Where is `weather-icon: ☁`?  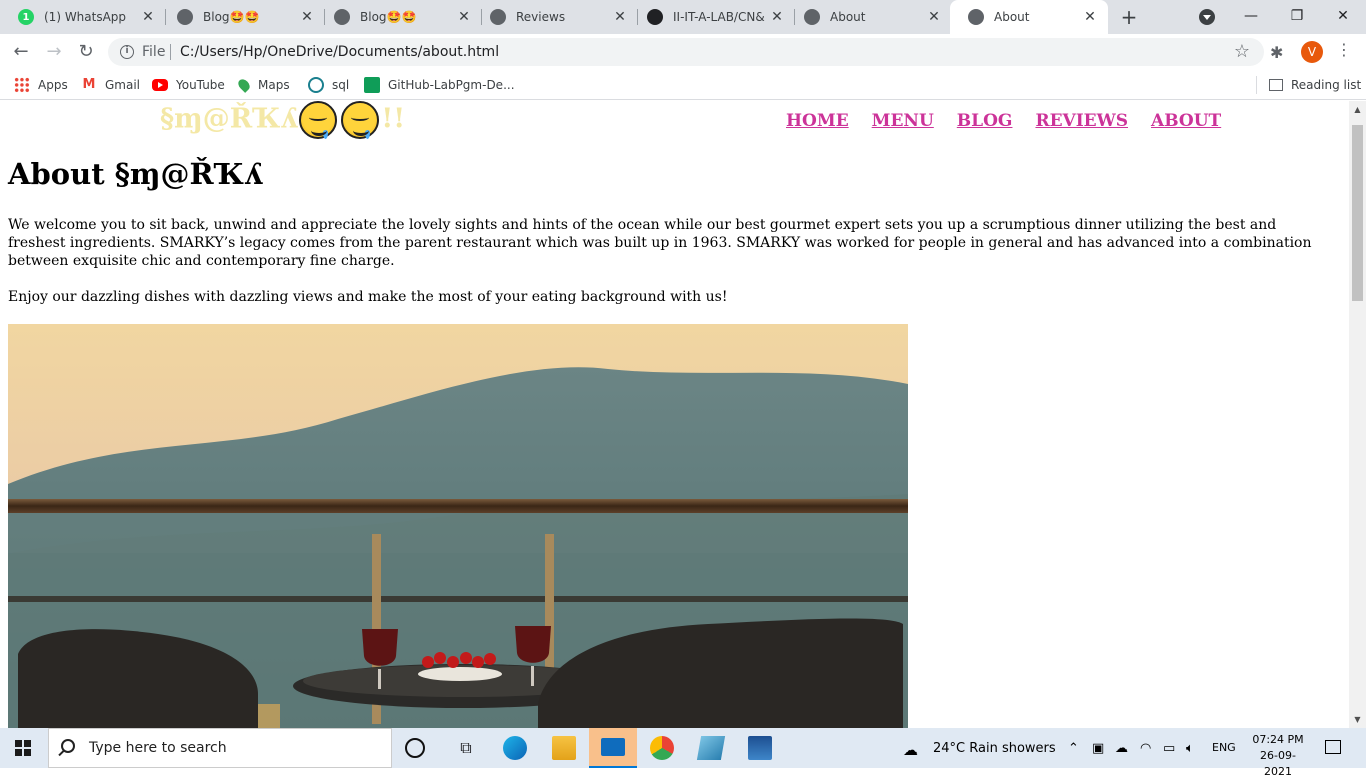 weather-icon: ☁ is located at coordinates (910, 750).